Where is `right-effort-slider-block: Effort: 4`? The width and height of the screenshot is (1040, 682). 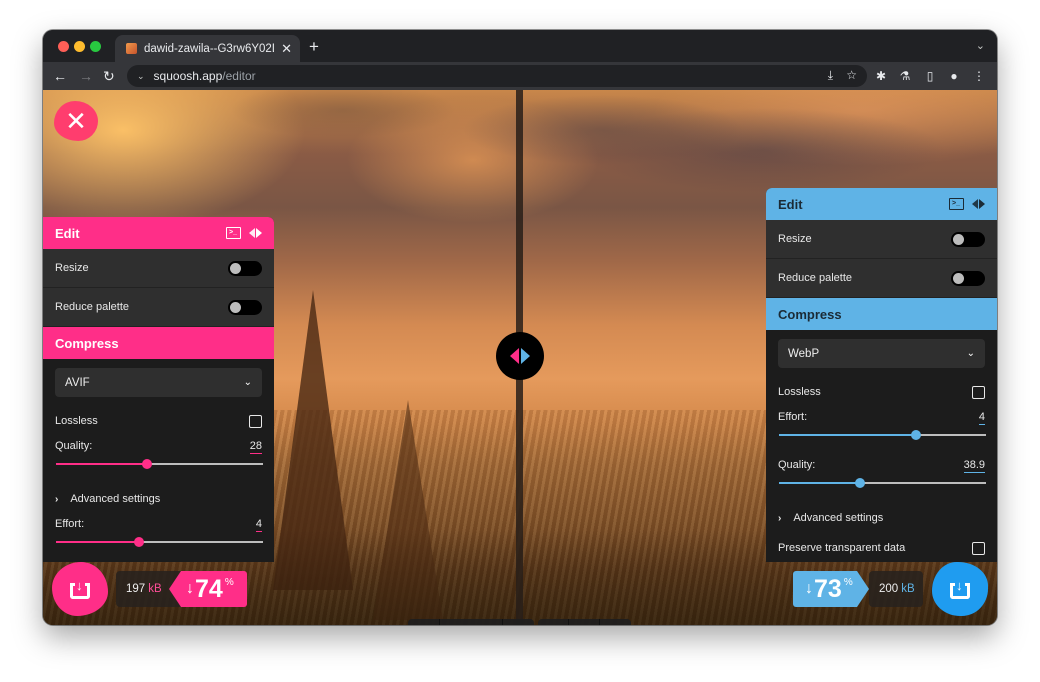
right-effort-slider-block: Effort: 4 is located at coordinates (881, 431).